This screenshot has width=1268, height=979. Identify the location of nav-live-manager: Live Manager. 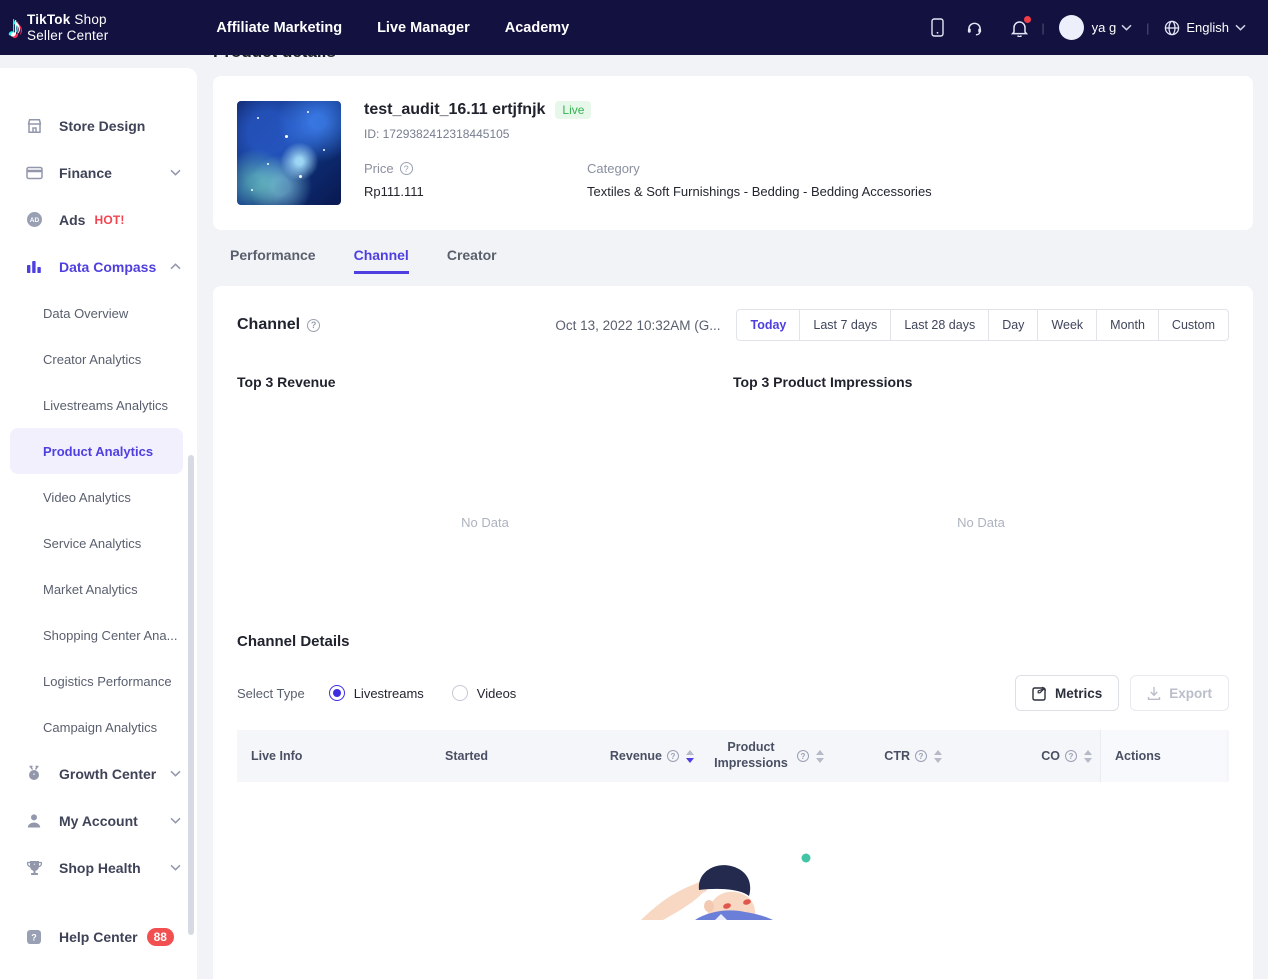
(423, 28).